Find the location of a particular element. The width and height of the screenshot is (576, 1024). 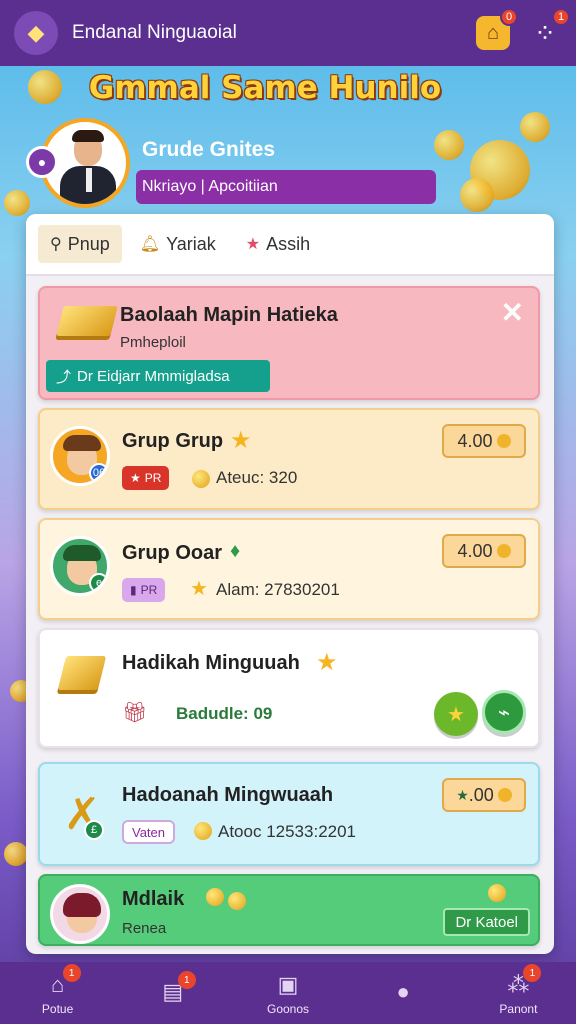

avatar: e is located at coordinates (80, 566).